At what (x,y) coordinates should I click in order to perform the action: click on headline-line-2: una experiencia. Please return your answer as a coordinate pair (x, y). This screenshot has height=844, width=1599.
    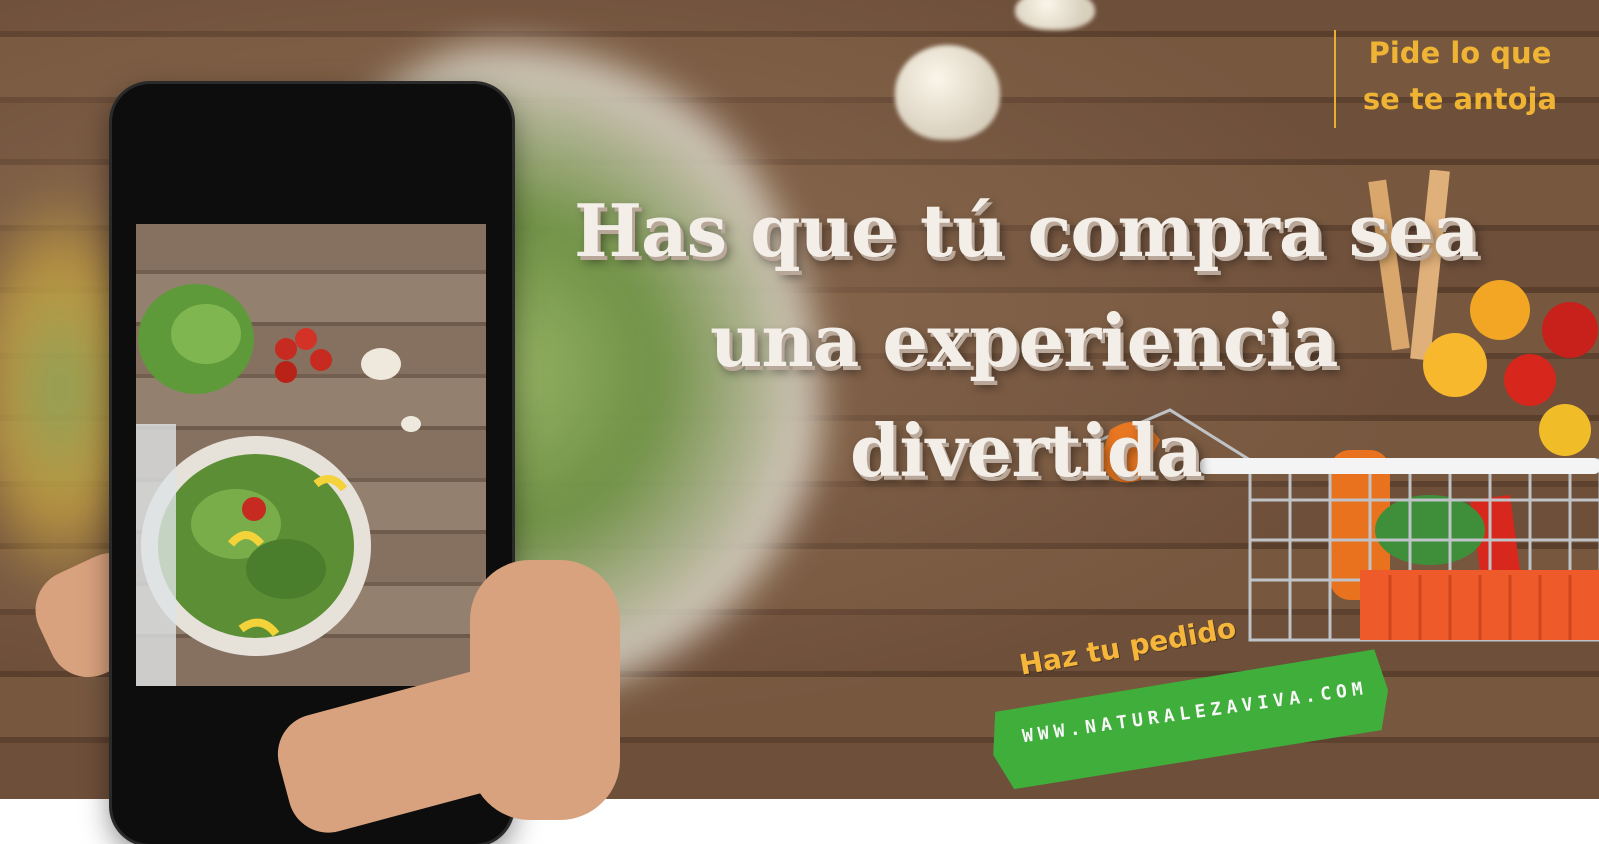
    Looking at the image, I should click on (1024, 340).